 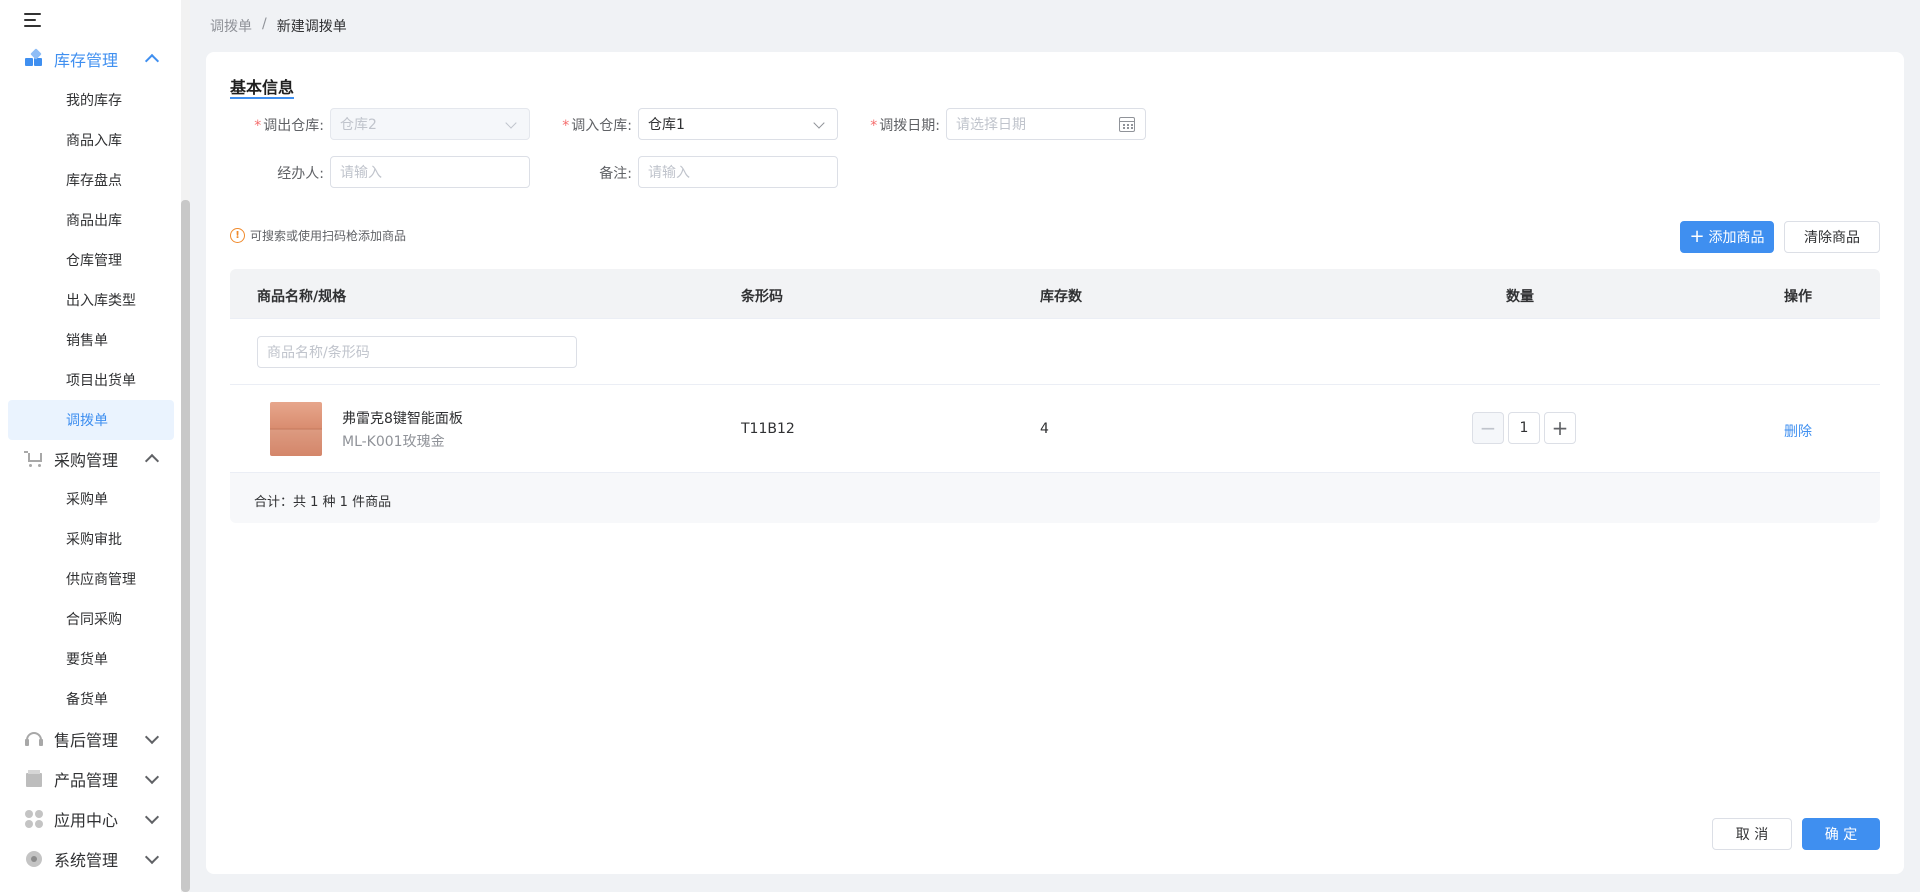 I want to click on clear-product-button: 清除商品, so click(x=1832, y=237).